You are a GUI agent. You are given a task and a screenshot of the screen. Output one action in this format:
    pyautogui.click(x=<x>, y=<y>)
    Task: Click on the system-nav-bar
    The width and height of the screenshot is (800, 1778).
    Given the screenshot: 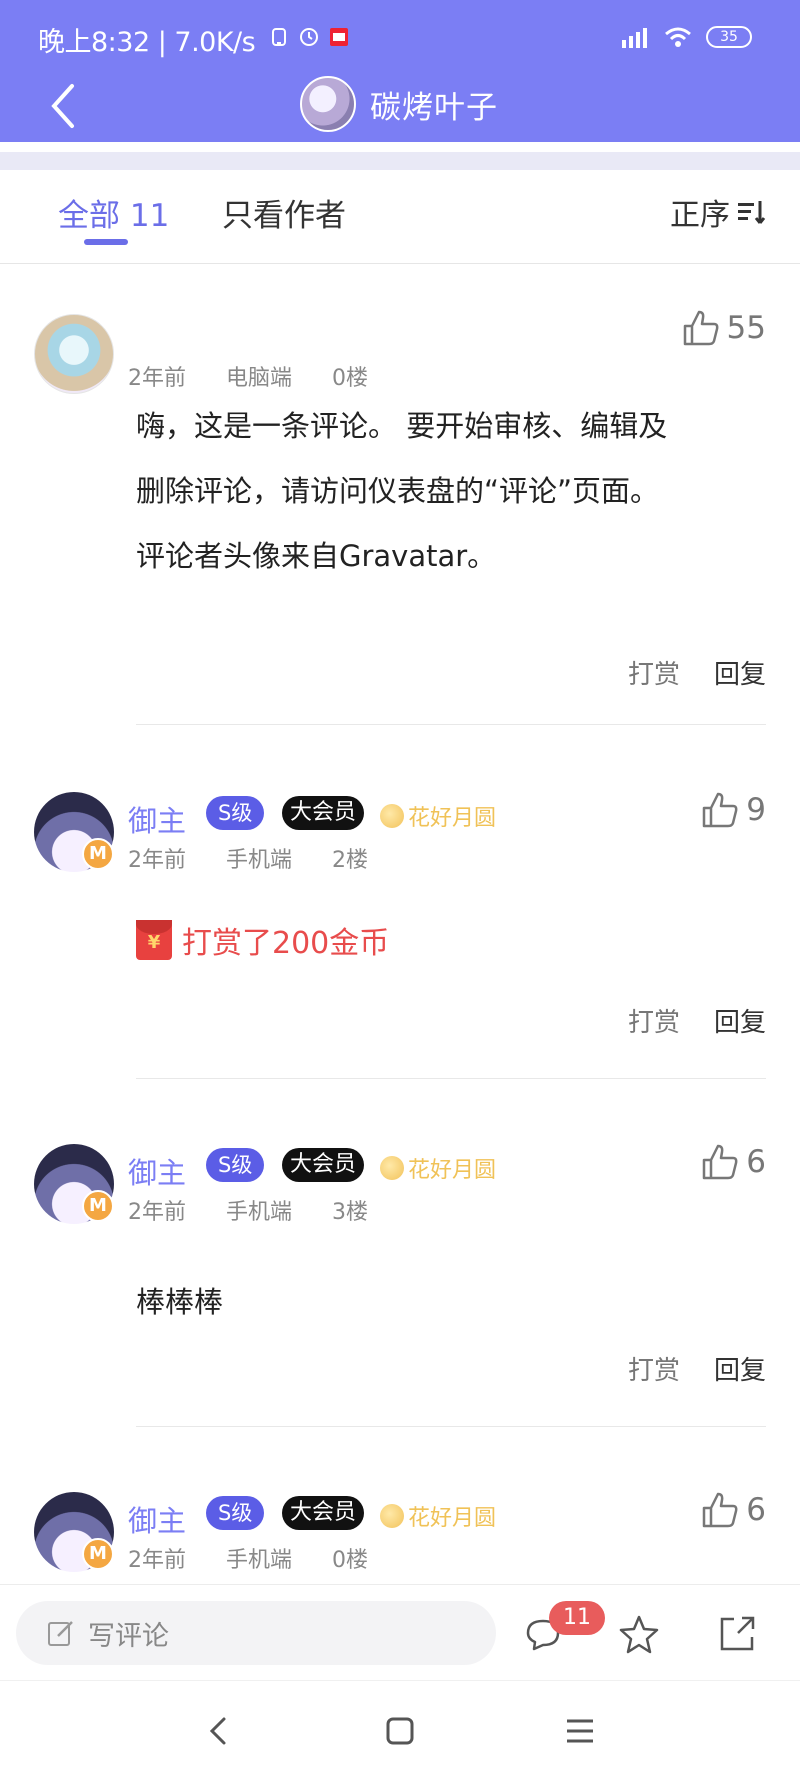 What is the action you would take?
    pyautogui.click(x=400, y=1729)
    